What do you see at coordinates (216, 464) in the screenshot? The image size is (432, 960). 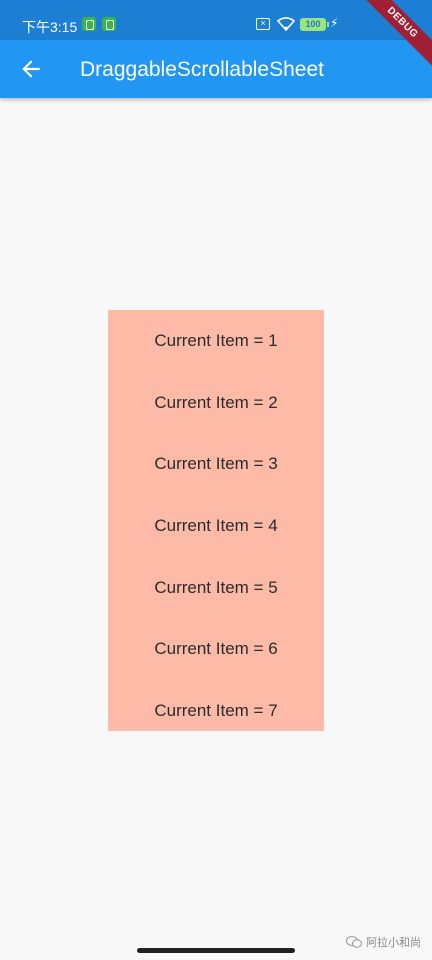 I see `list-item: Current Item = 3` at bounding box center [216, 464].